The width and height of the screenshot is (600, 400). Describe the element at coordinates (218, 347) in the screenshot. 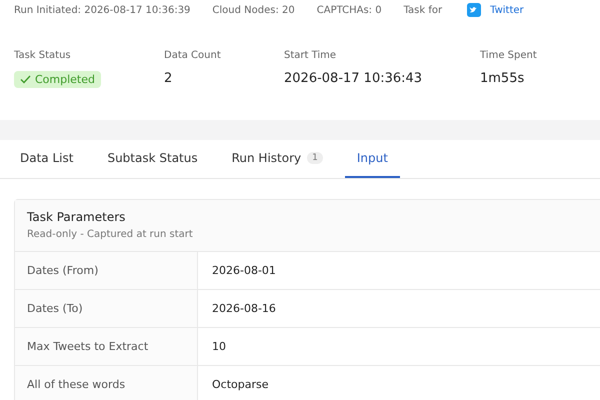

I see `parameter-value: 10` at that location.